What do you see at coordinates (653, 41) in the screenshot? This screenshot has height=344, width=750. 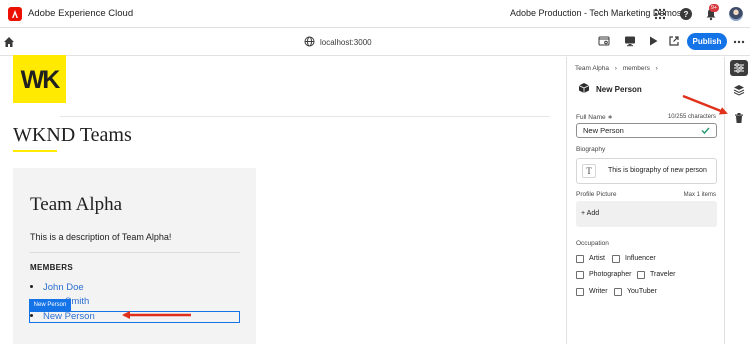 I see `play-icon` at bounding box center [653, 41].